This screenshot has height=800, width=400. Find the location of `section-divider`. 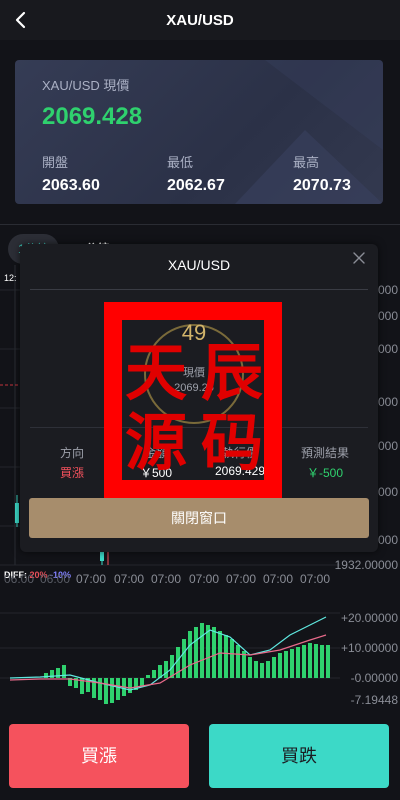

section-divider is located at coordinates (200, 224).